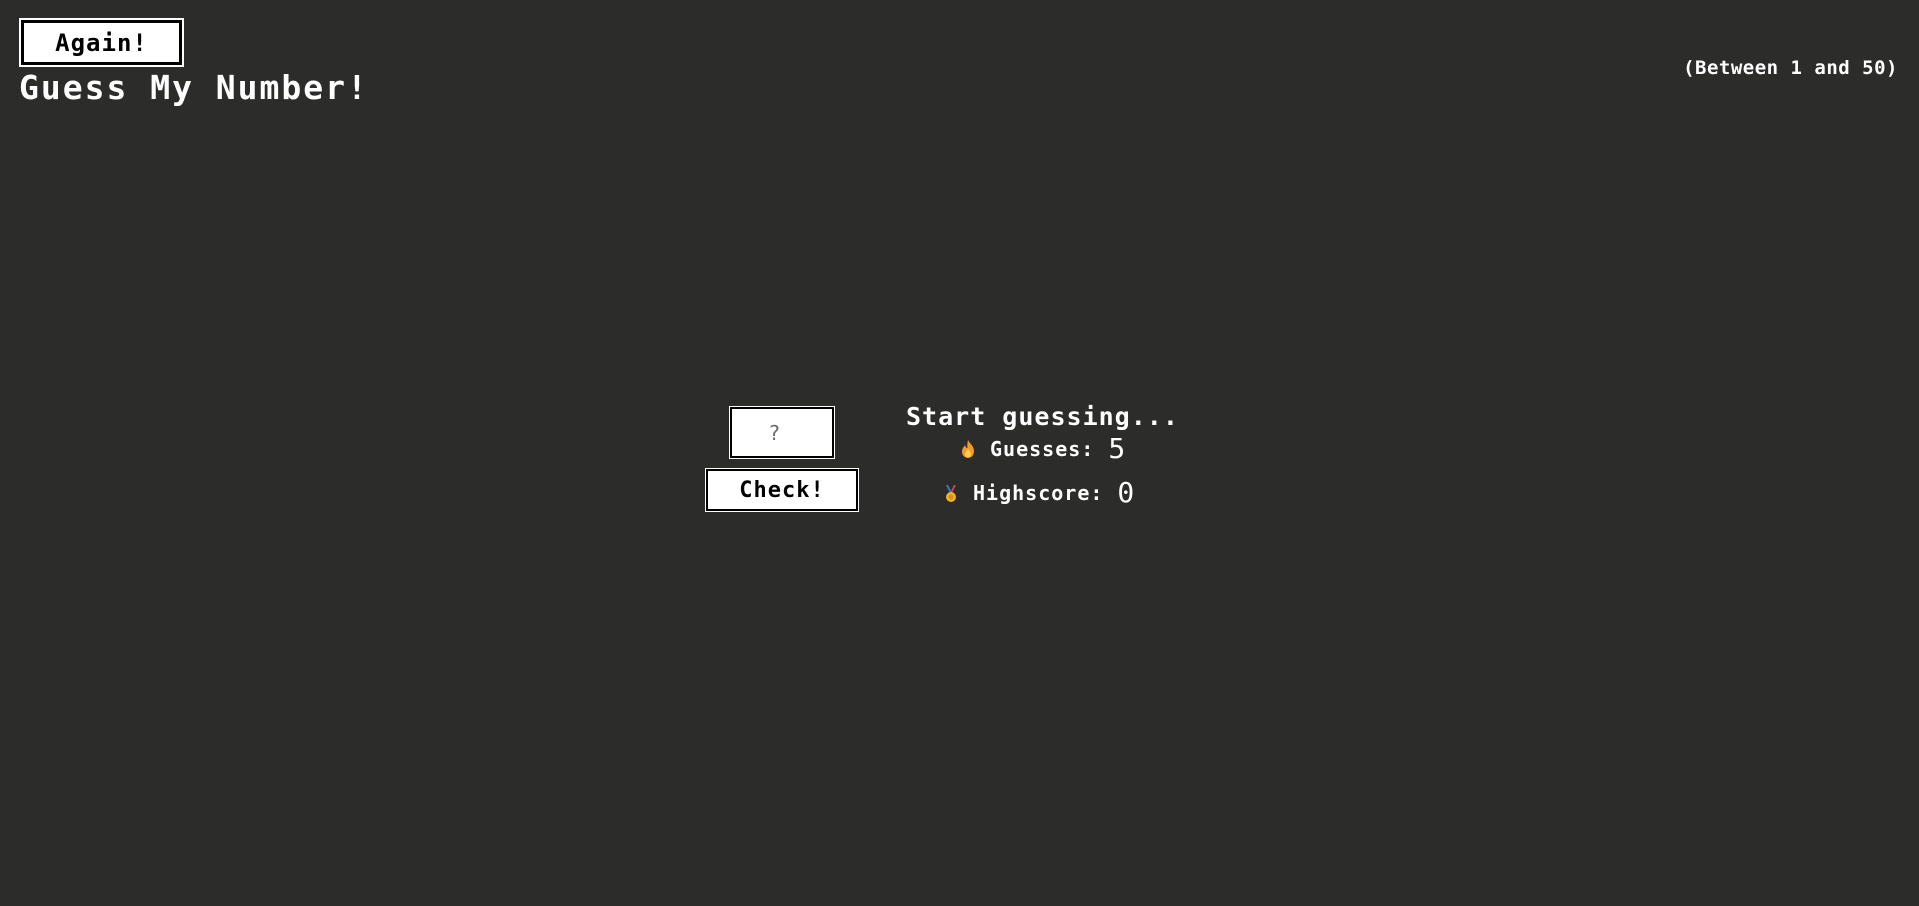 Image resolution: width=1919 pixels, height=906 pixels. I want to click on guesses-label: Guesses:, so click(1042, 448).